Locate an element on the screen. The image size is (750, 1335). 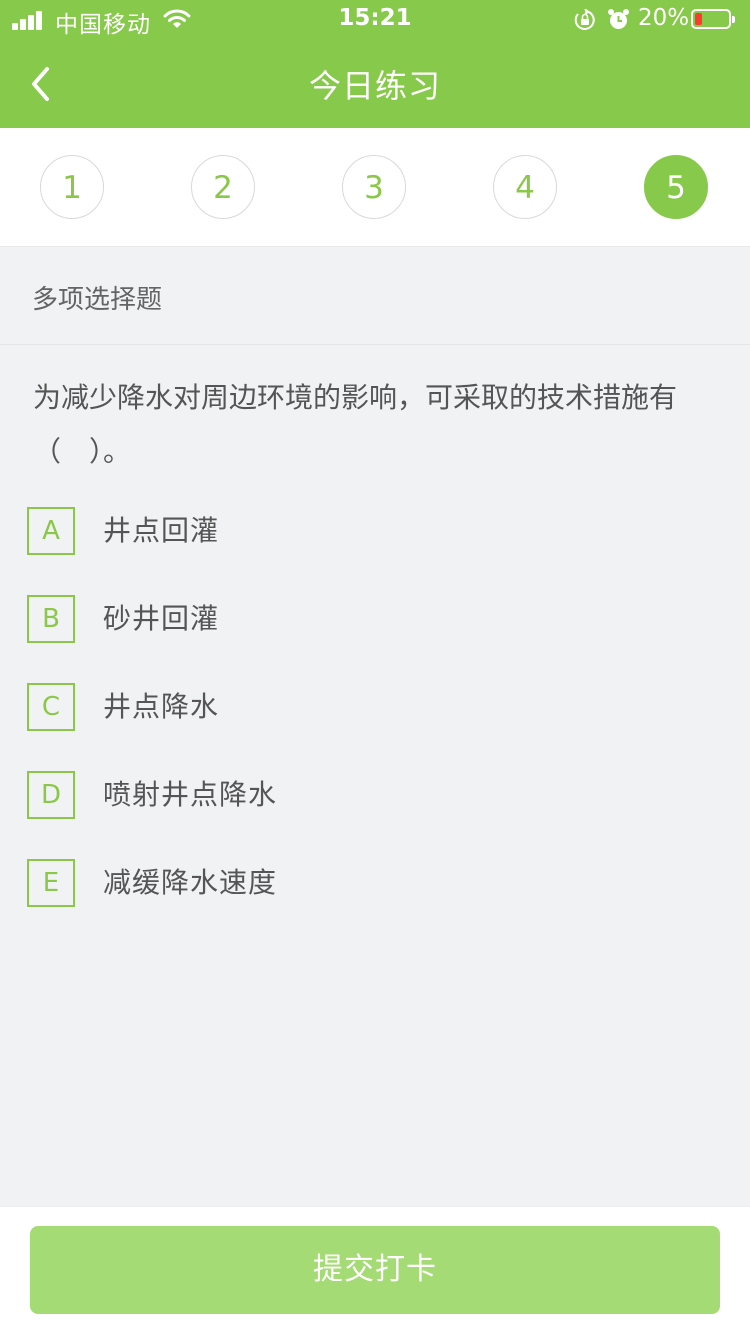
battery-level is located at coordinates (698, 19).